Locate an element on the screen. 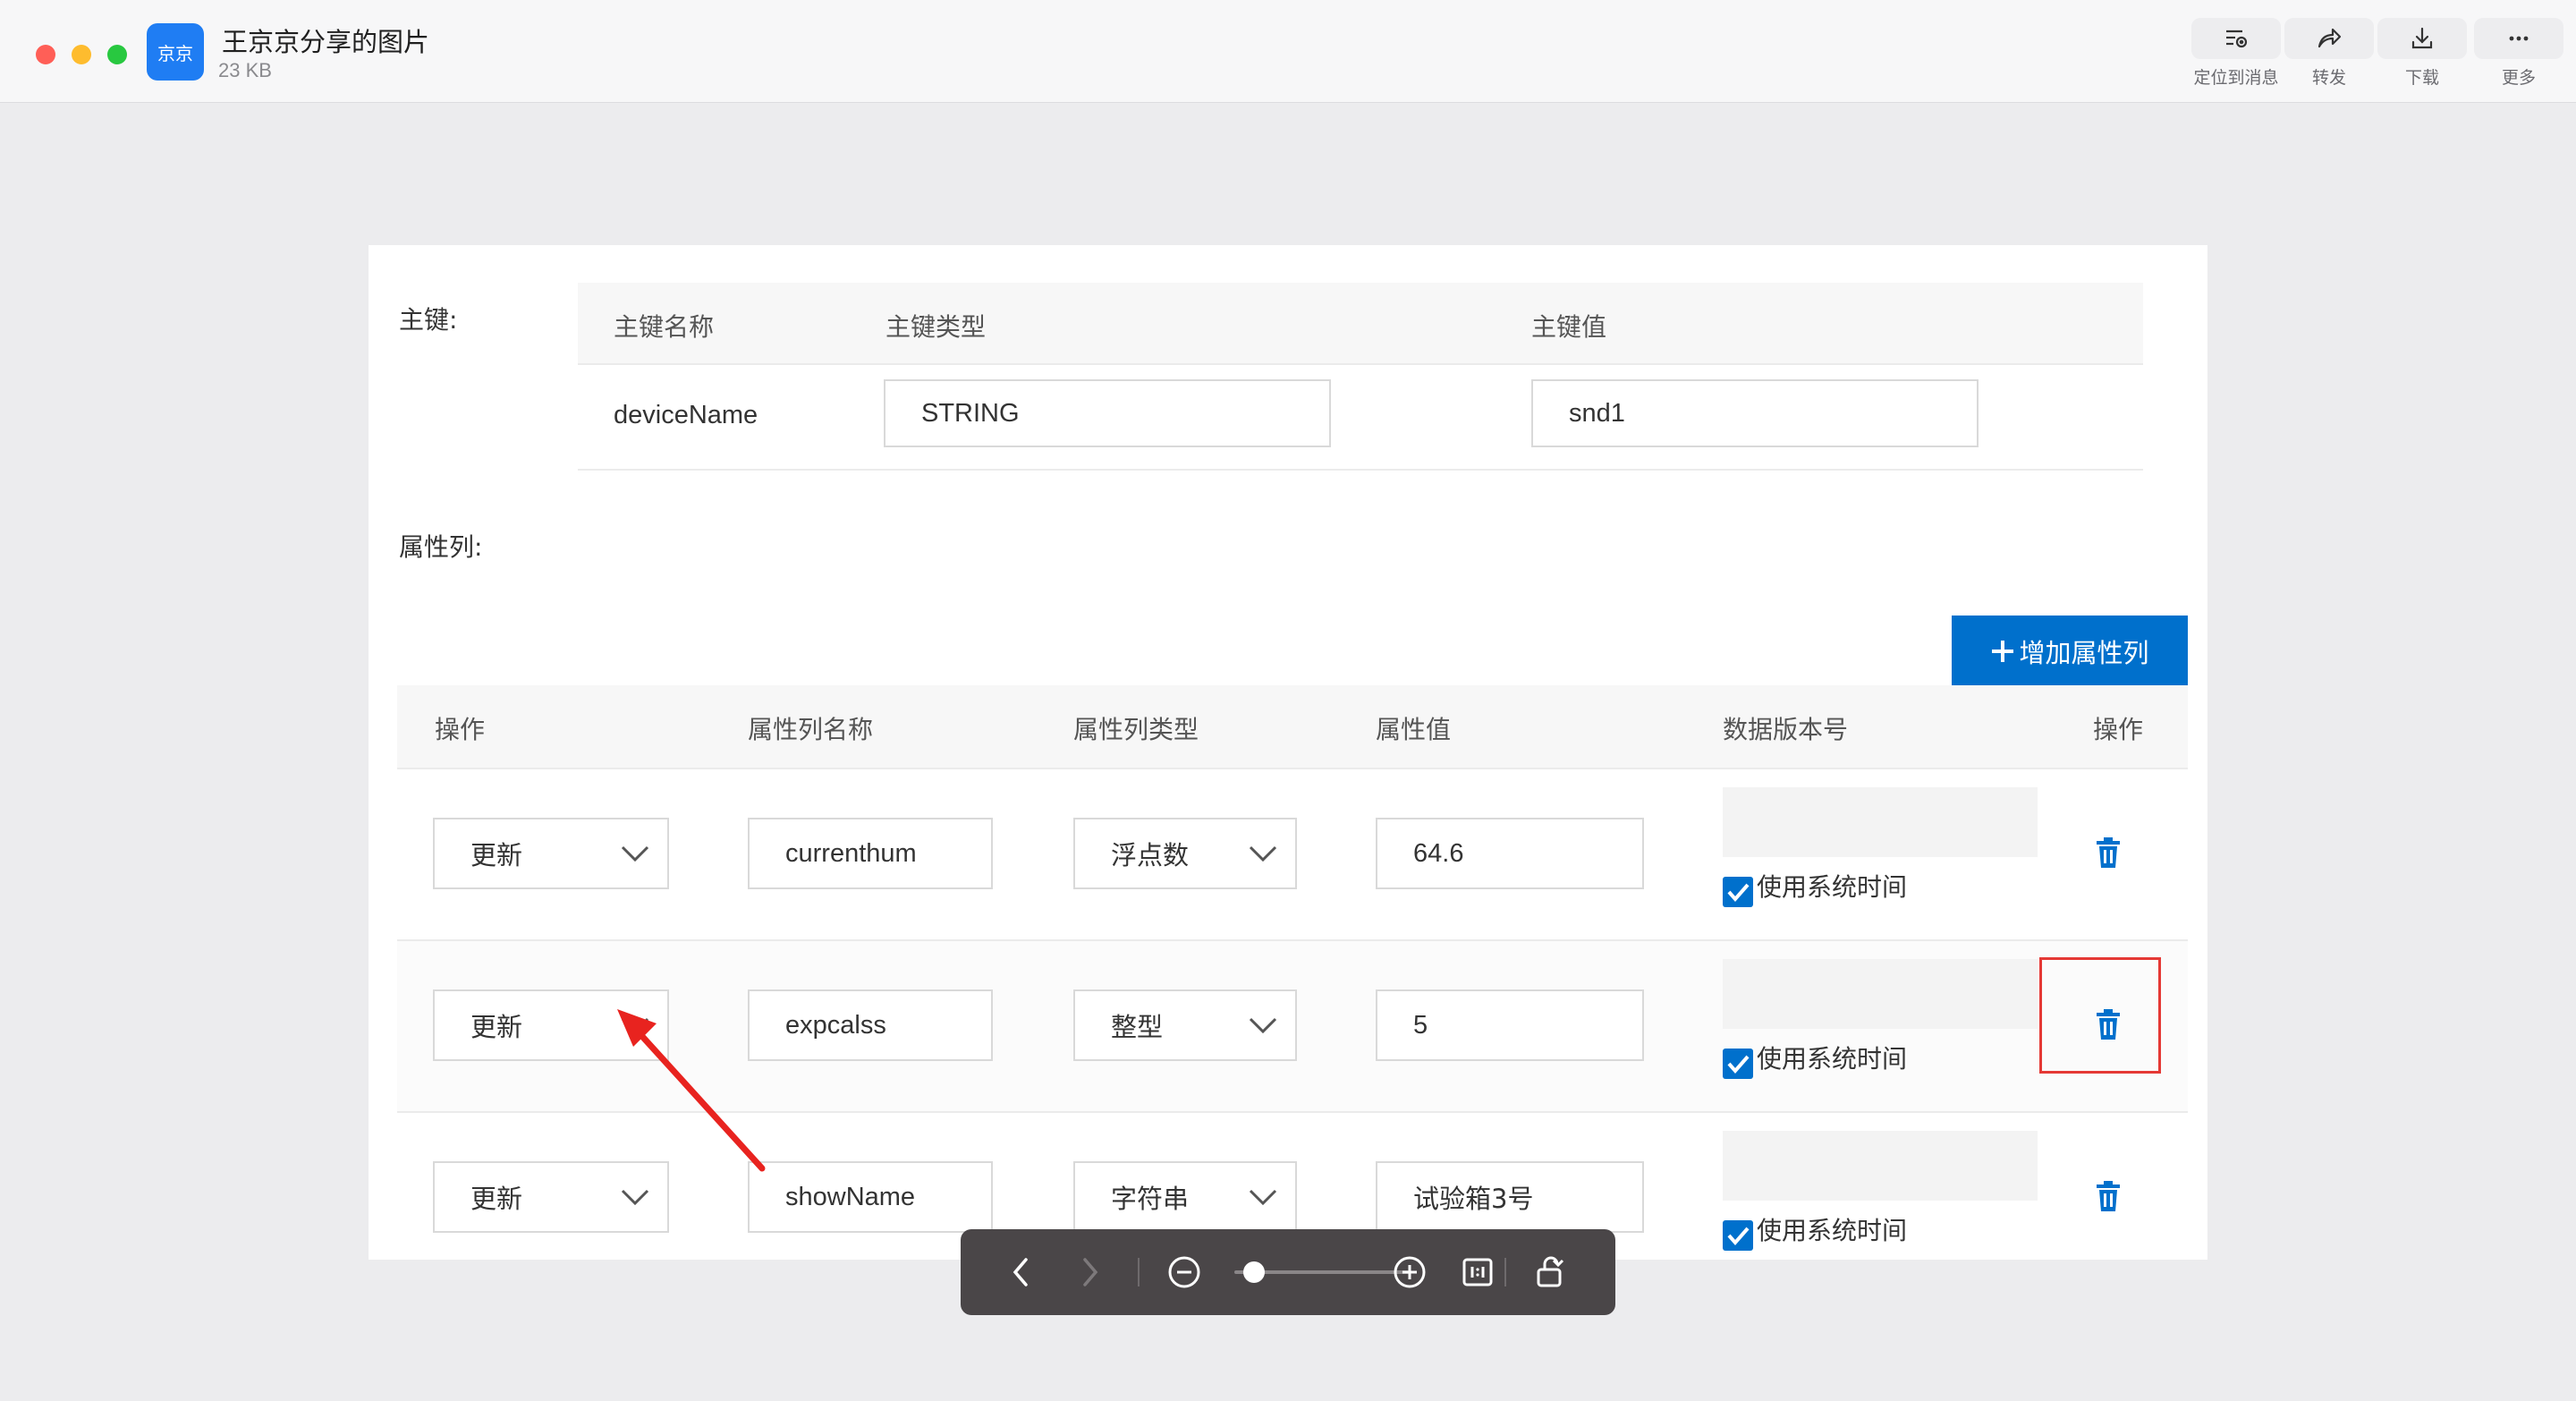 The width and height of the screenshot is (2576, 1401). actual-size-icon is located at coordinates (1477, 1272).